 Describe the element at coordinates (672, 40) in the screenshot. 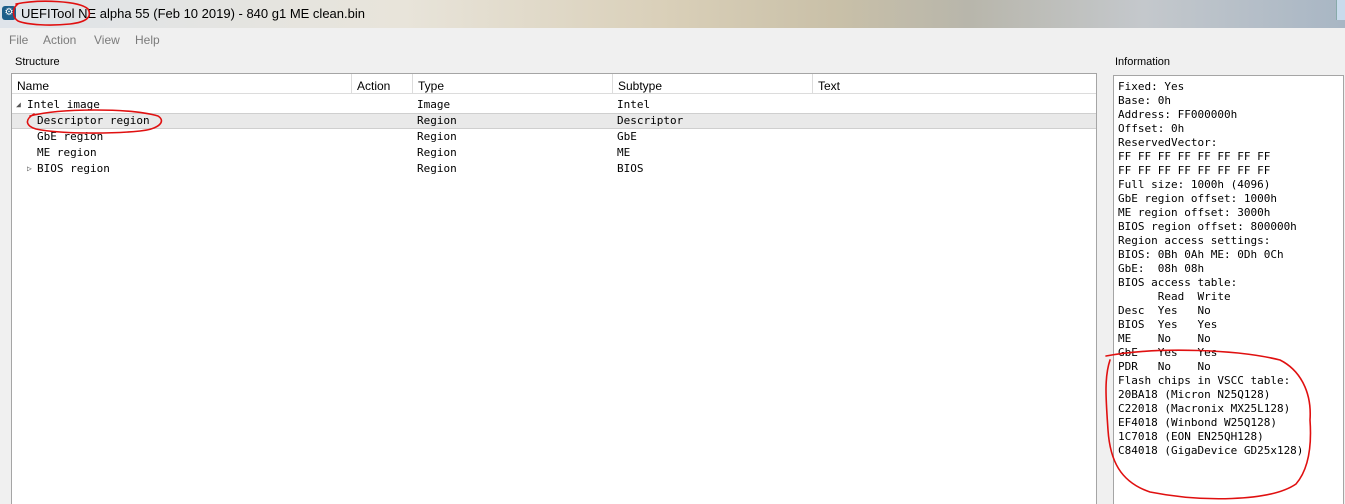

I see `menu-bar: File Action View Help` at that location.